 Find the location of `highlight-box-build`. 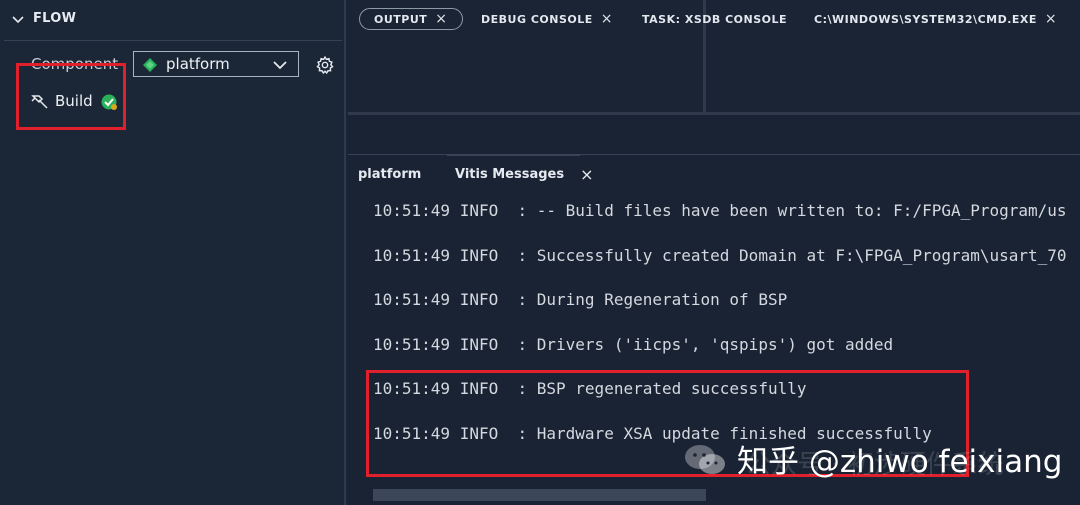

highlight-box-build is located at coordinates (71, 96).